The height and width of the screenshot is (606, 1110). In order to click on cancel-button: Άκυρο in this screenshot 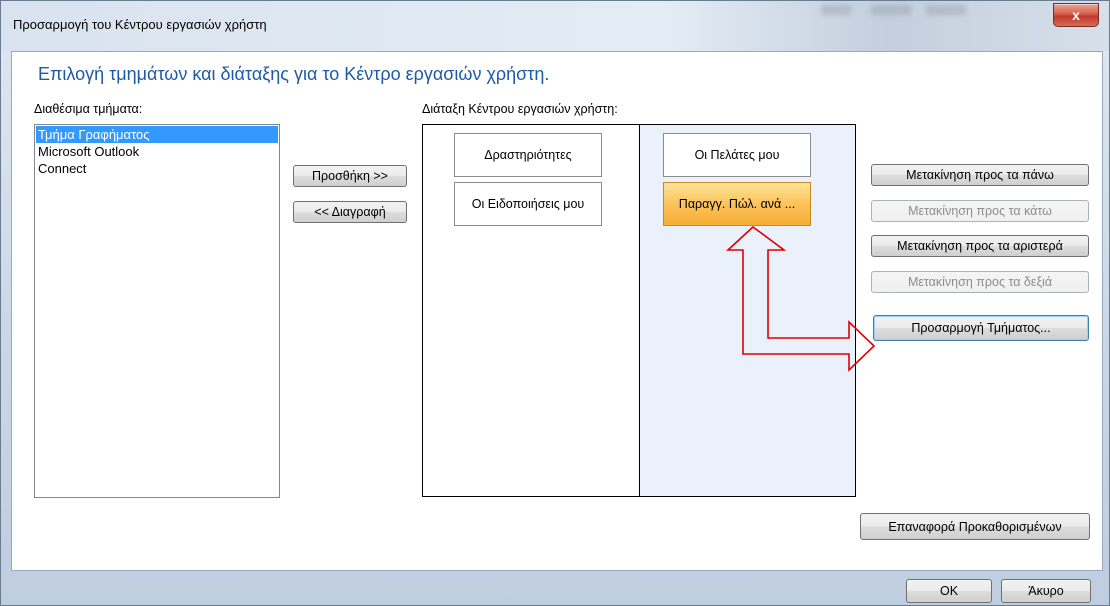, I will do `click(1046, 591)`.